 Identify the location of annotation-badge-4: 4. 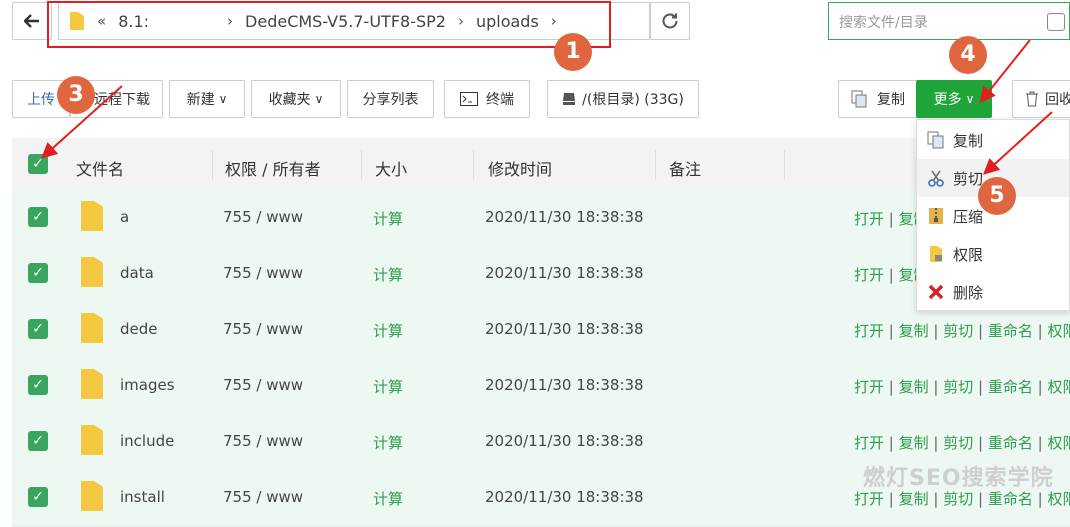
(968, 55).